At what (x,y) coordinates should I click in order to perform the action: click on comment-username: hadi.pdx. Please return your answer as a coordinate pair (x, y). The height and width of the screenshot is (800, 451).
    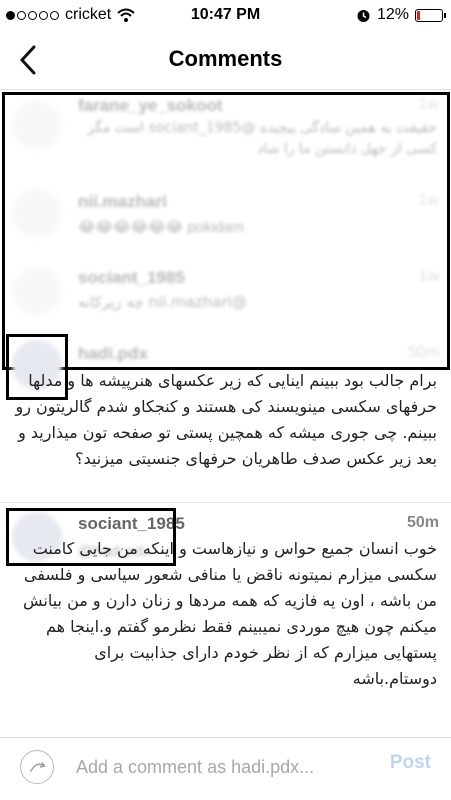
    Looking at the image, I should click on (113, 354).